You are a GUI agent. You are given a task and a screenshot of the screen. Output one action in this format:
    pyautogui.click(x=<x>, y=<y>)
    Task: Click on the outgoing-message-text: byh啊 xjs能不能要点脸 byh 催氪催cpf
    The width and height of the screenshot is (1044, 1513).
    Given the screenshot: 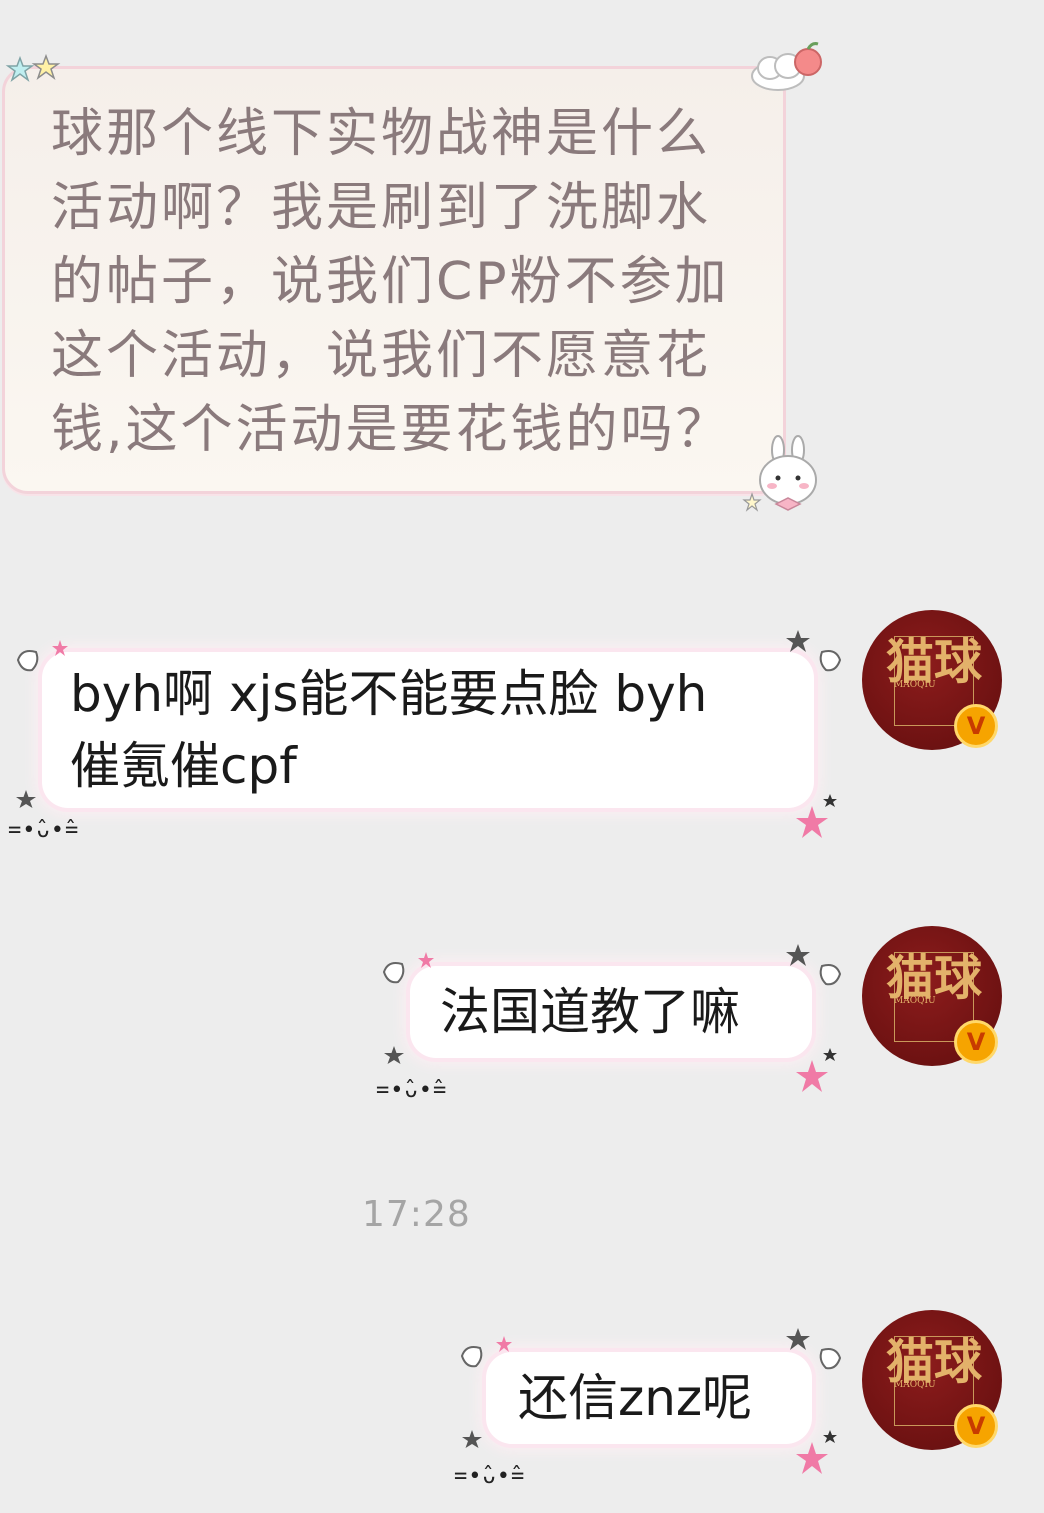 What is the action you would take?
    pyautogui.click(x=389, y=730)
    